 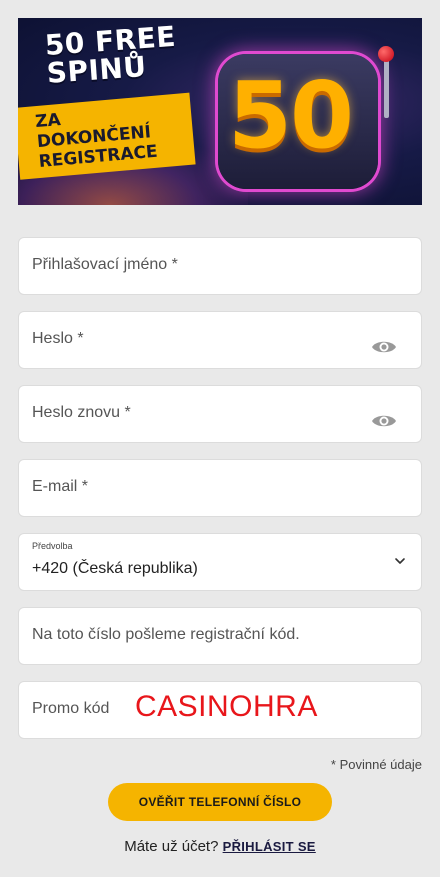 I want to click on phone-number-field: Na toto číslo pošleme registrační kód., so click(x=220, y=636).